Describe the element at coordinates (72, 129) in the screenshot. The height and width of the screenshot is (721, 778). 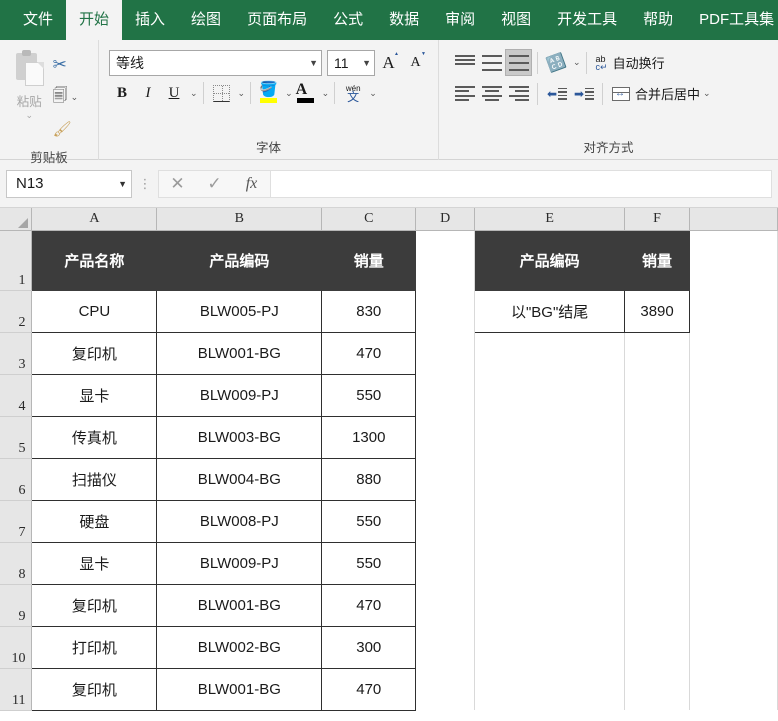
I see `format-painter-button: 🖌` at that location.